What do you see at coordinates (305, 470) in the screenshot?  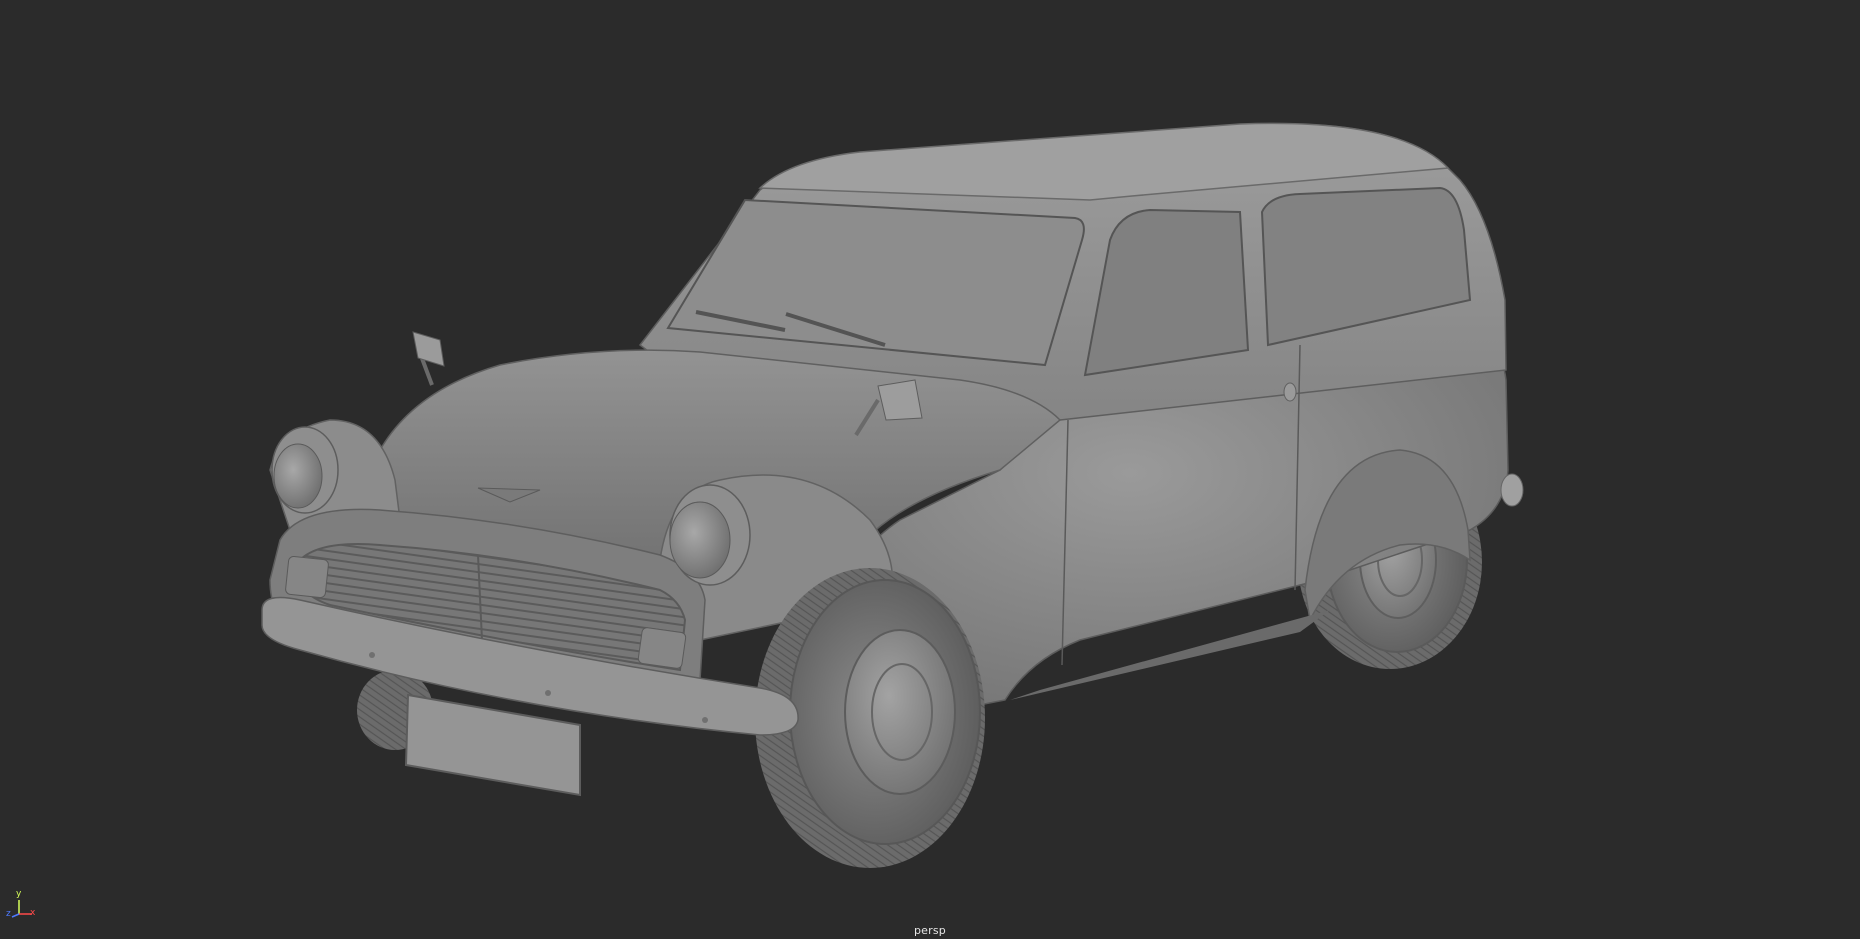 I see `headlight-left` at bounding box center [305, 470].